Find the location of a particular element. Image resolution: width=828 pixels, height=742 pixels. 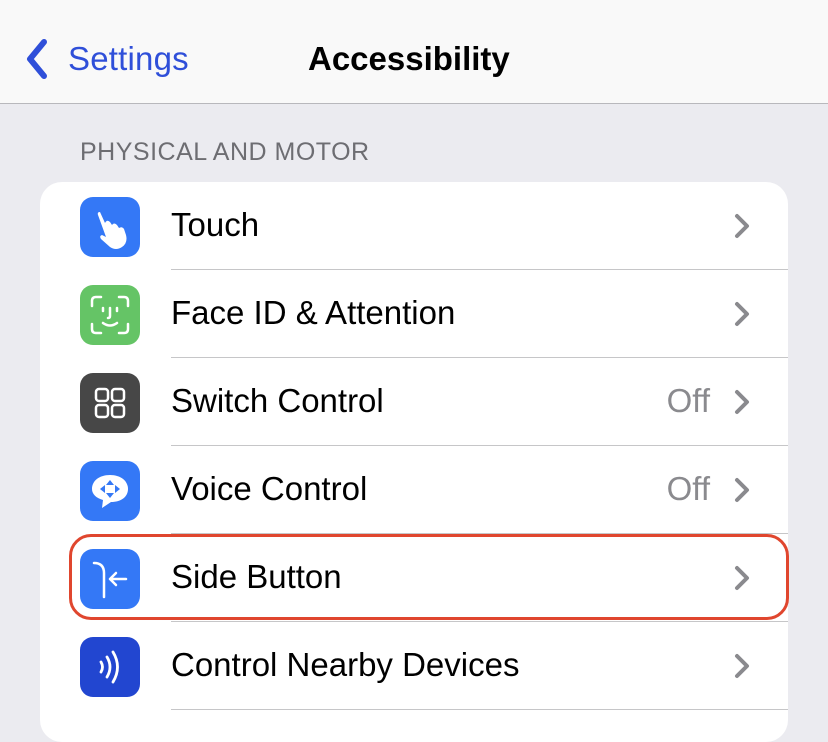

back-button: Settings is located at coordinates (106, 59).